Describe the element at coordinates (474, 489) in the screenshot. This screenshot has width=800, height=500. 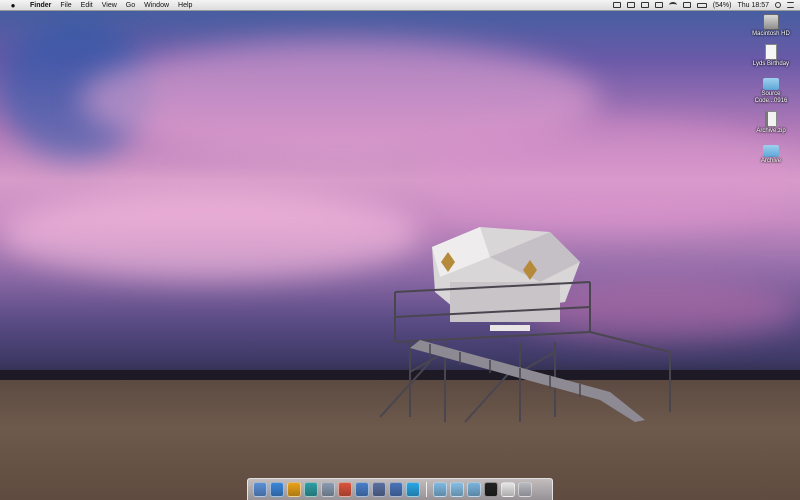
I see `downloads-folder-icon` at that location.